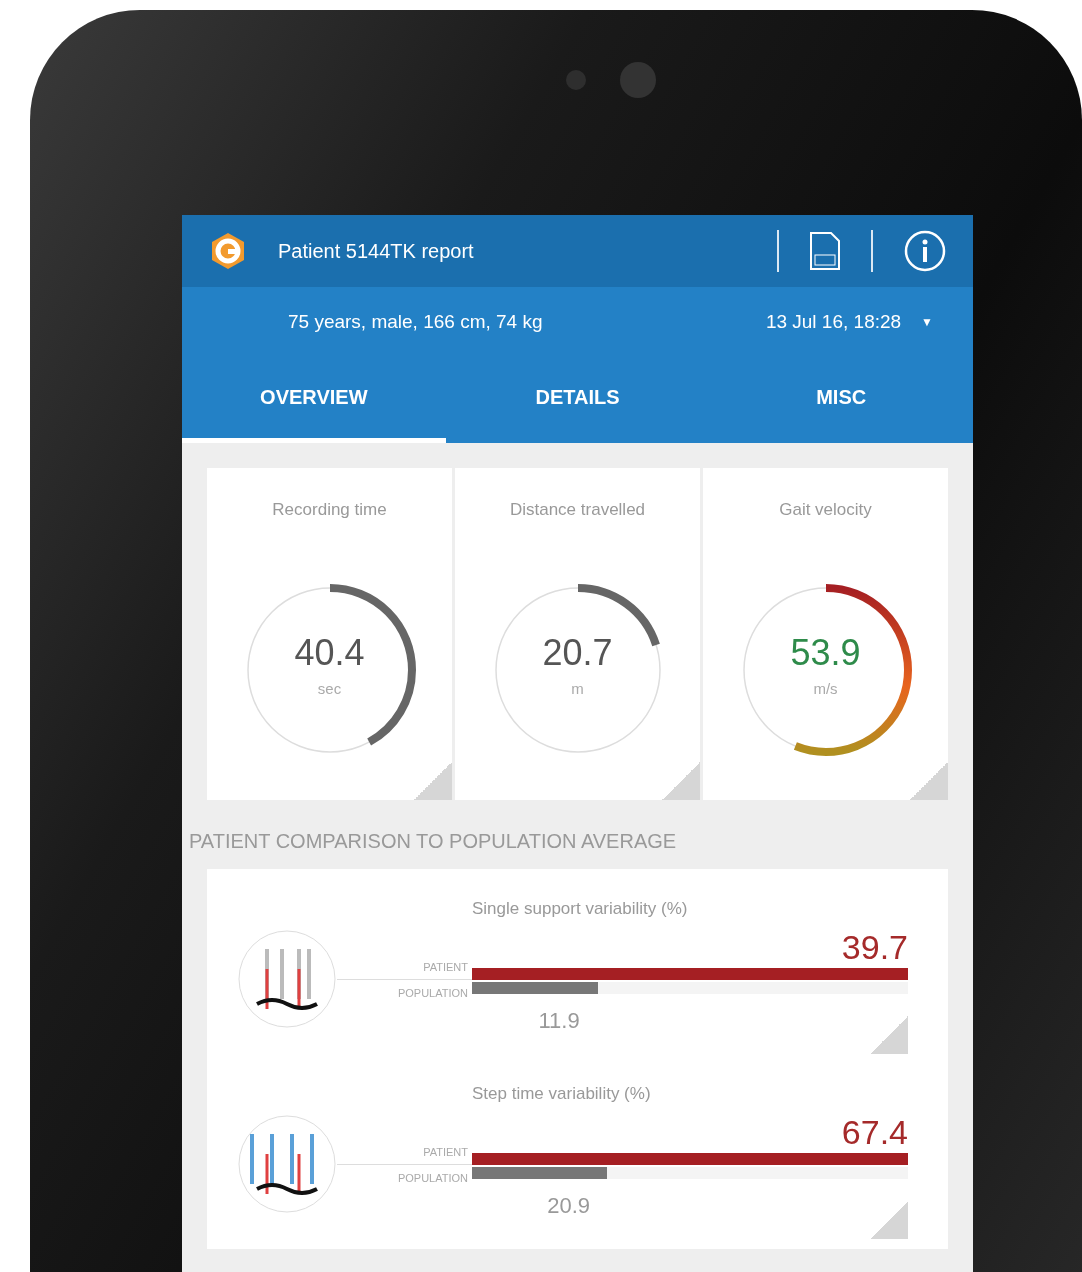 The width and height of the screenshot is (1082, 1272). Describe the element at coordinates (314, 400) in the screenshot. I see `tab: OVERVIEW` at that location.